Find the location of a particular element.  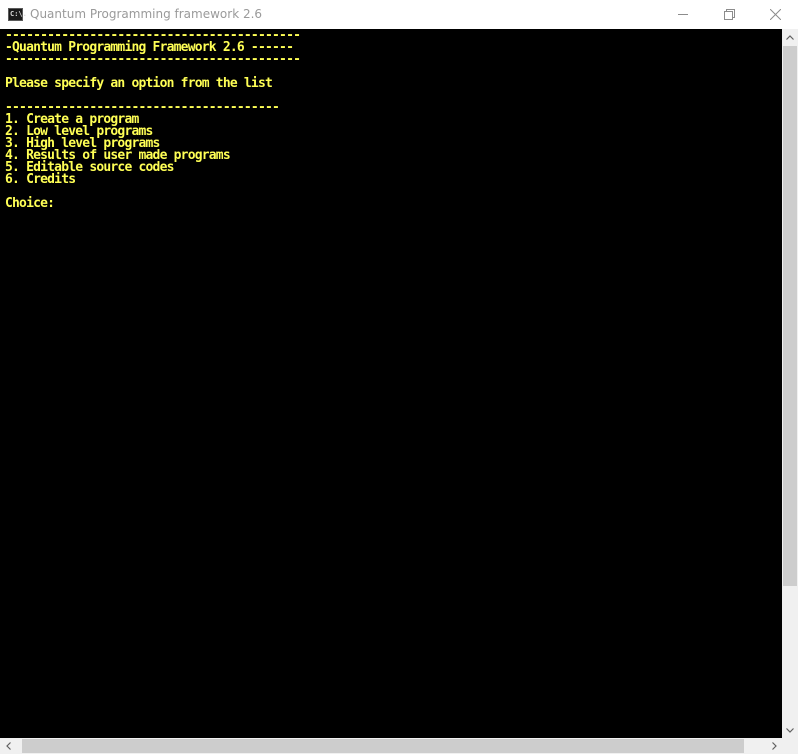

prompt-instruction: Please specify an option from the list is located at coordinates (139, 83).